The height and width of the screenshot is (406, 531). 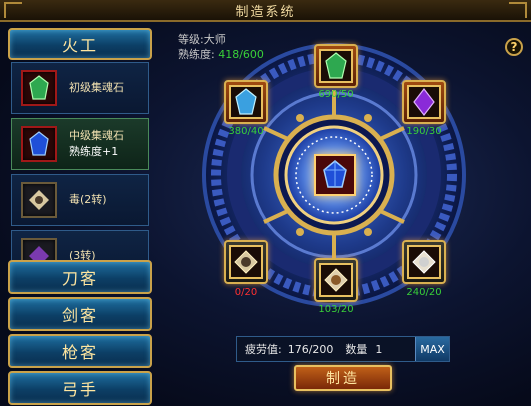 I want to click on recipe-list: 初级集魂石 中级集魂石 熟练度+1 毒(2转) (3转), so click(x=80, y=162).